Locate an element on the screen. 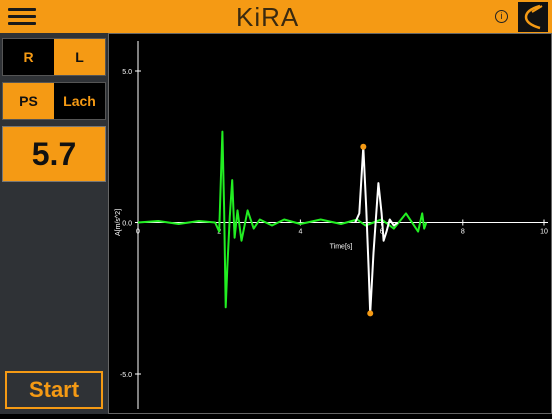 This screenshot has height=419, width=552. x-tick-label: 0 is located at coordinates (138, 232).